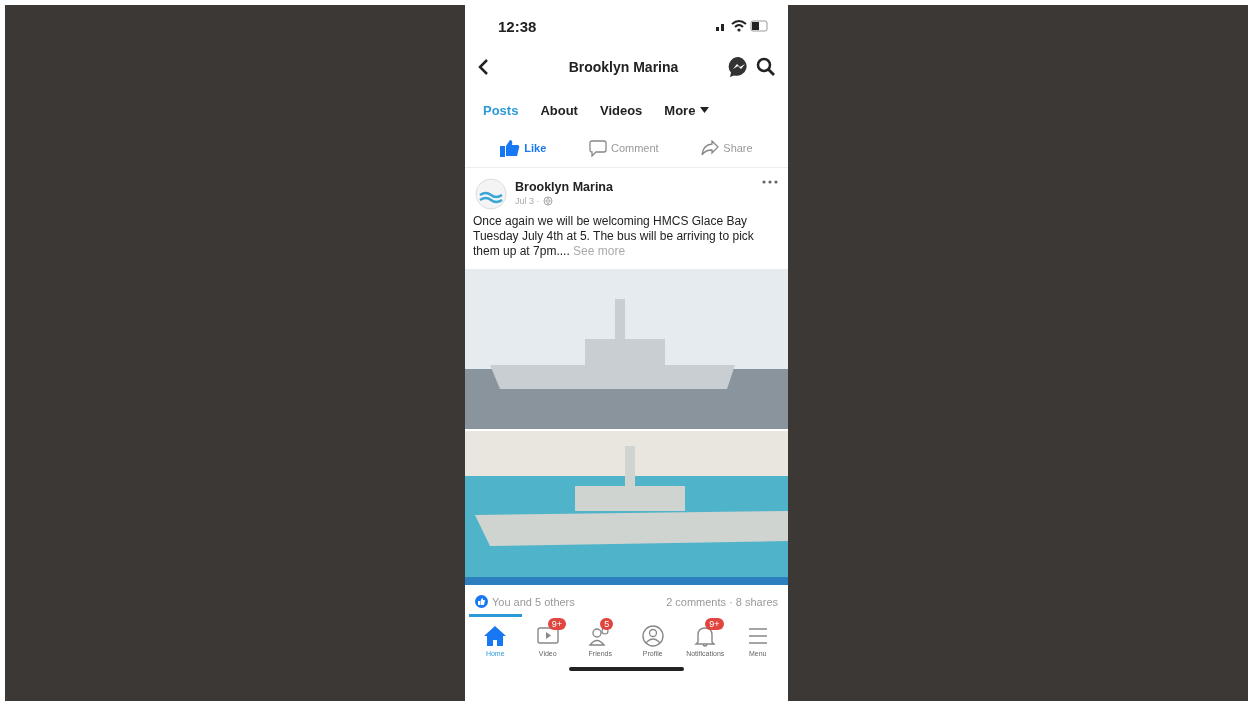 This screenshot has width=1253, height=707. I want to click on page-title: Brooklyn Marina, so click(623, 67).